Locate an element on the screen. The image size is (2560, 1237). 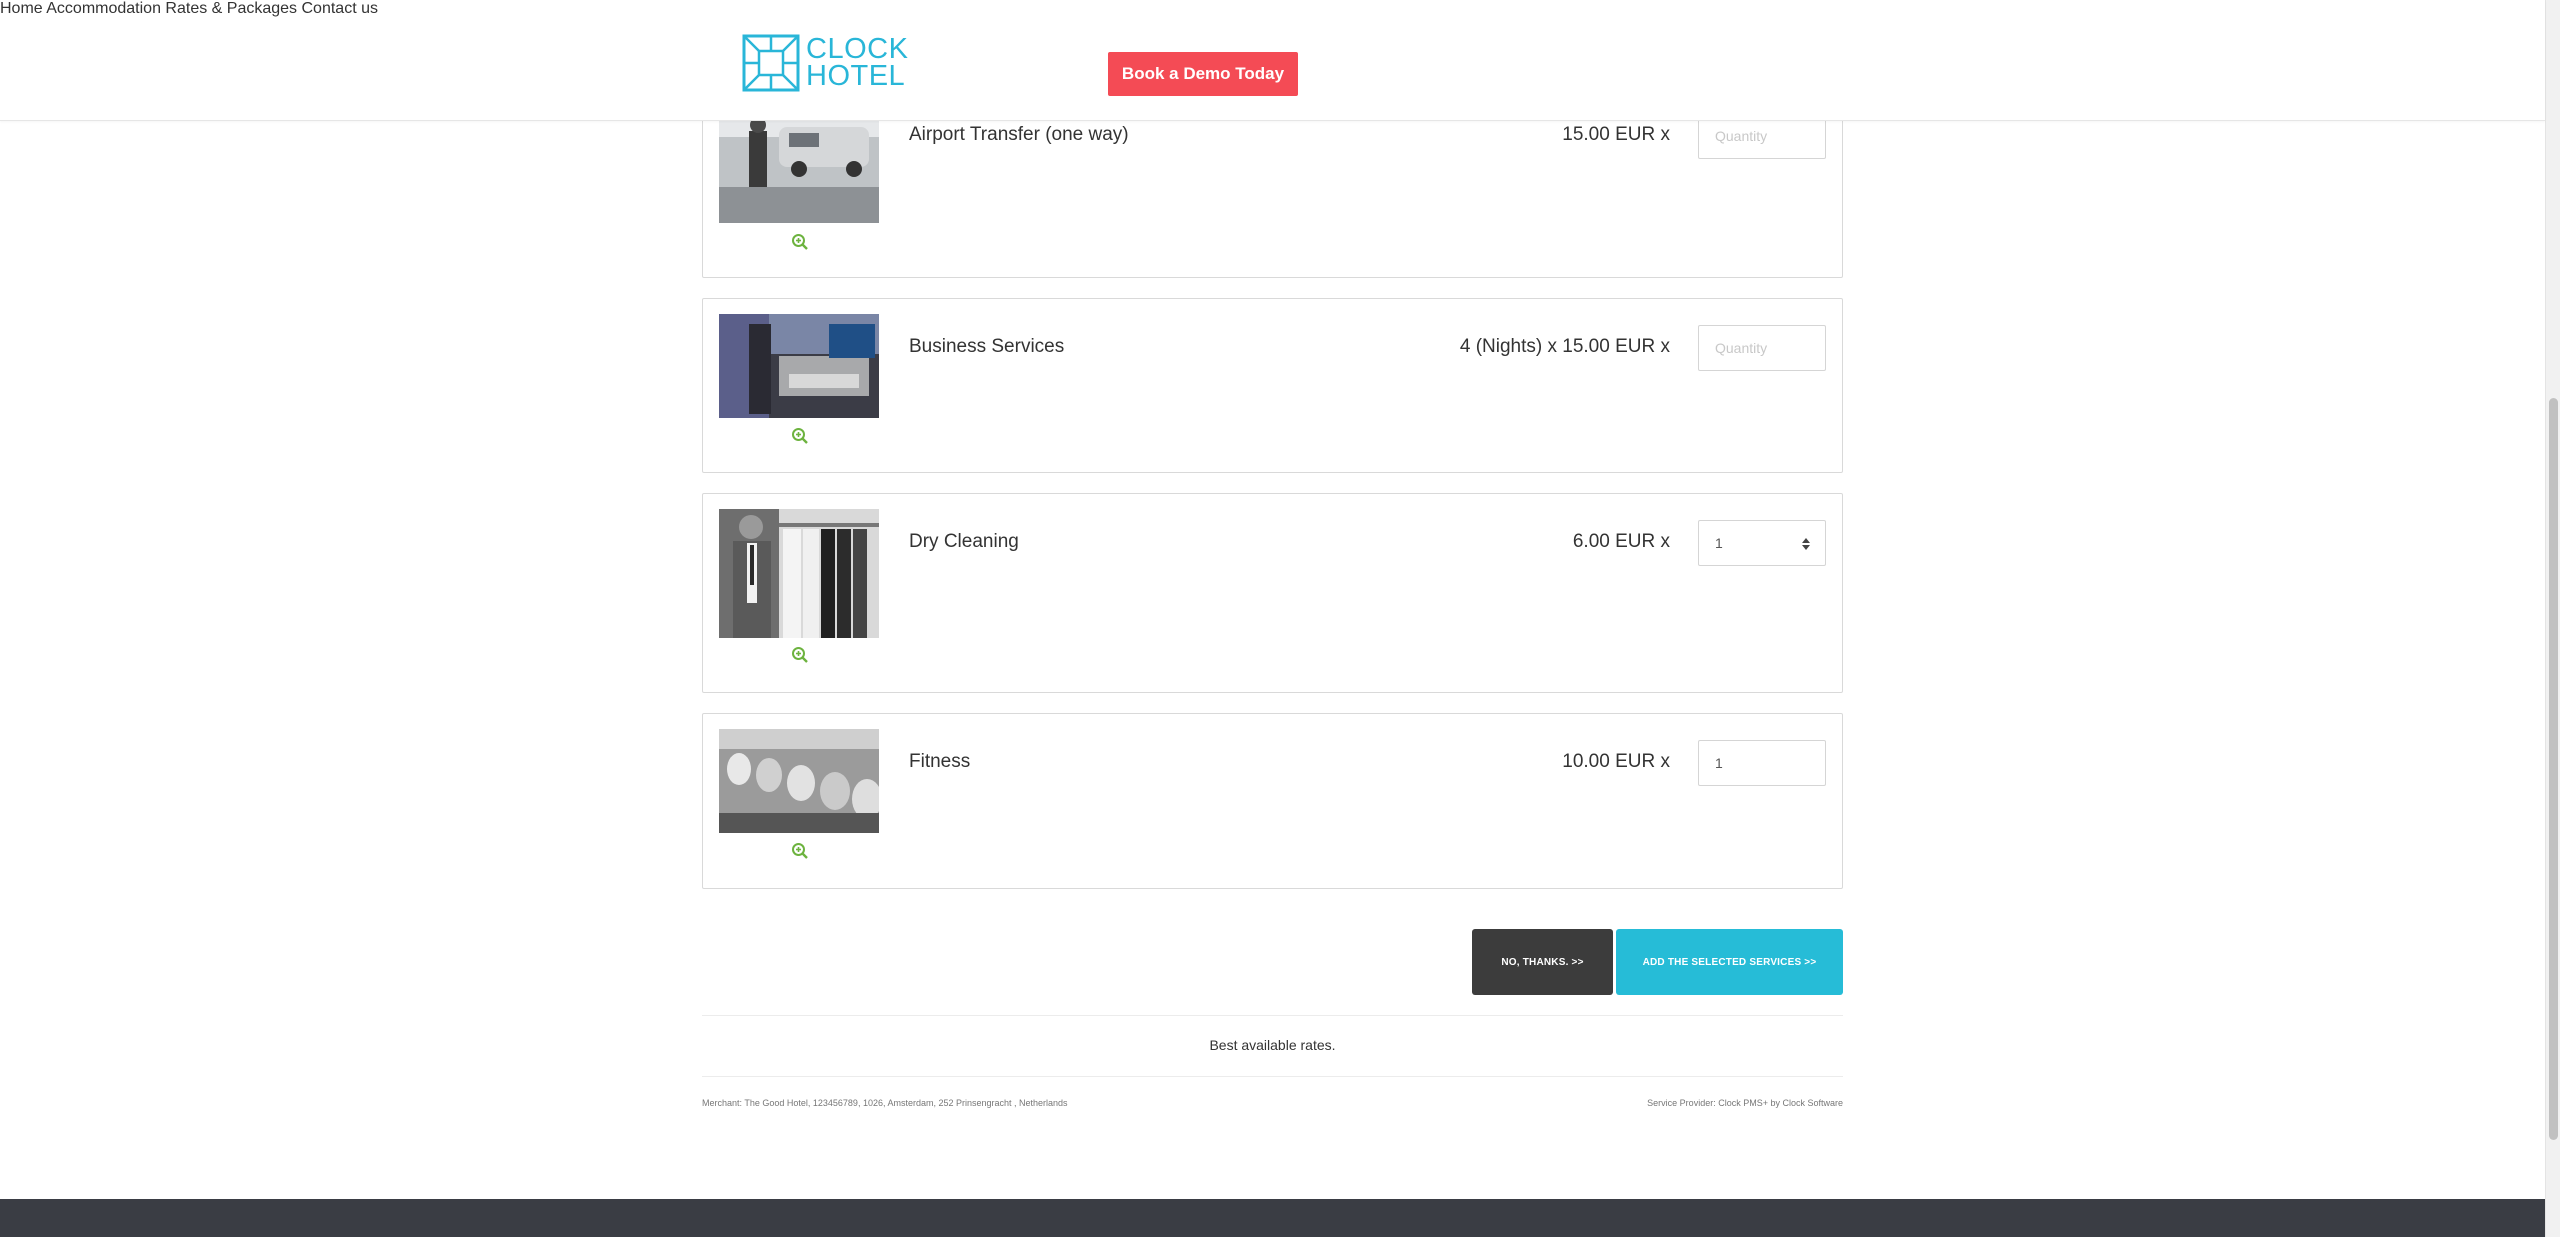
service-name: Dry Cleaning is located at coordinates (964, 541).